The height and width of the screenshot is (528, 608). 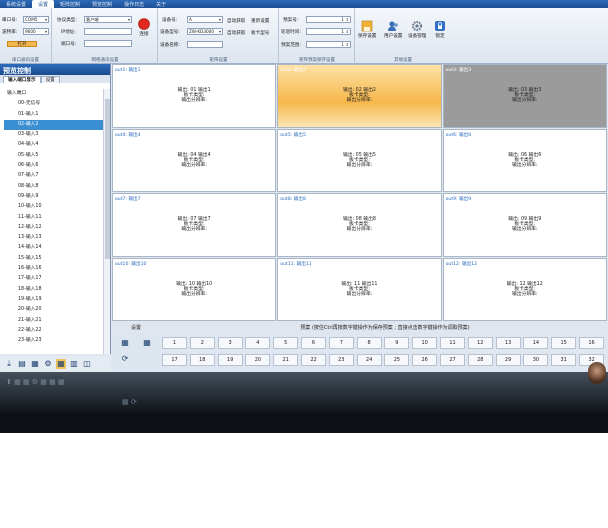 What do you see at coordinates (230, 343) in the screenshot?
I see `preset-key: 3` at bounding box center [230, 343].